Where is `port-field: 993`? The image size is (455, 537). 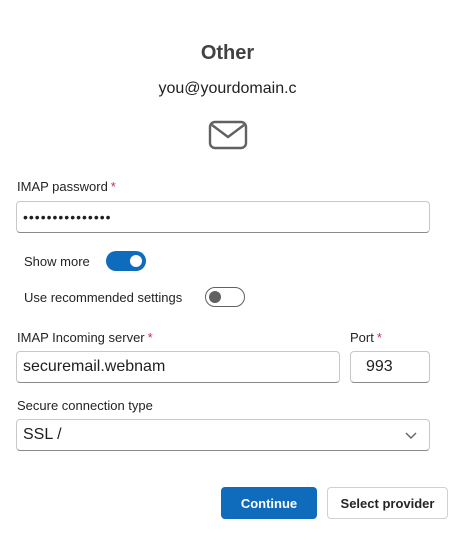 port-field: 993 is located at coordinates (390, 367).